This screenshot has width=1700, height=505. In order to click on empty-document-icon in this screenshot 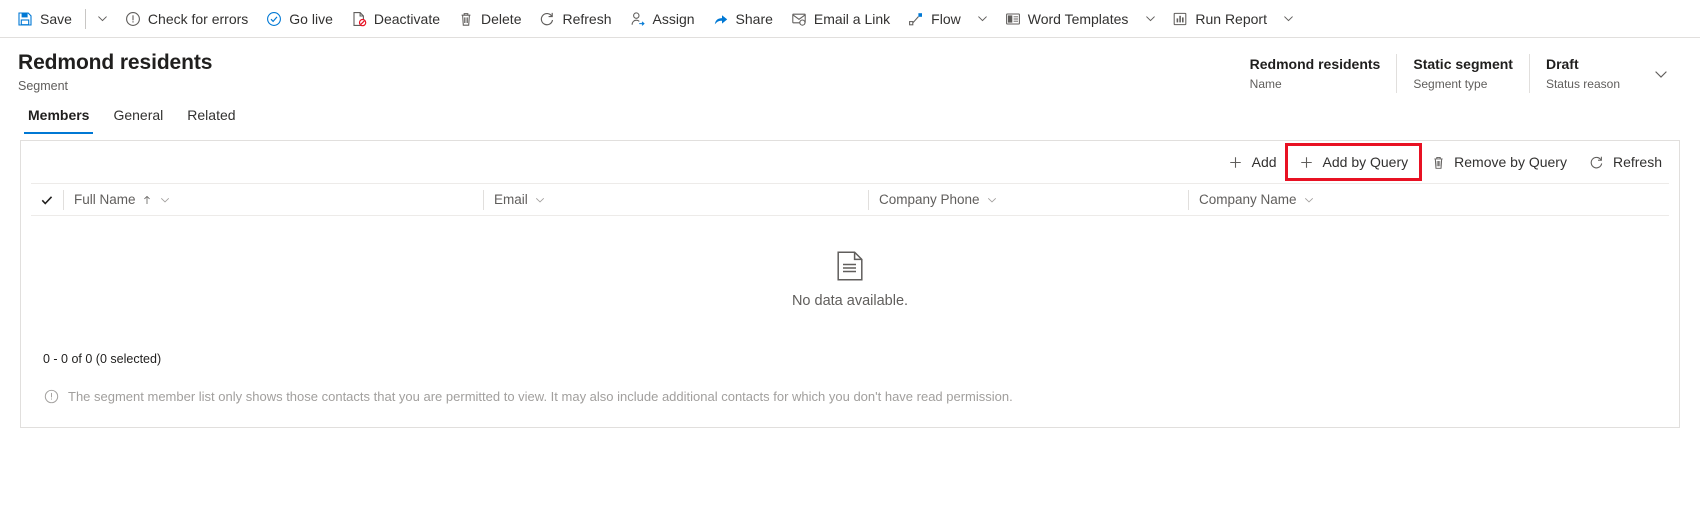, I will do `click(850, 266)`.